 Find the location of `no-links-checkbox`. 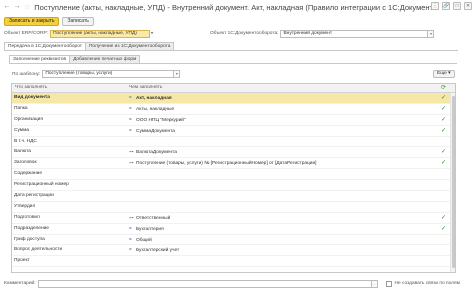

no-links-checkbox is located at coordinates (388, 283).